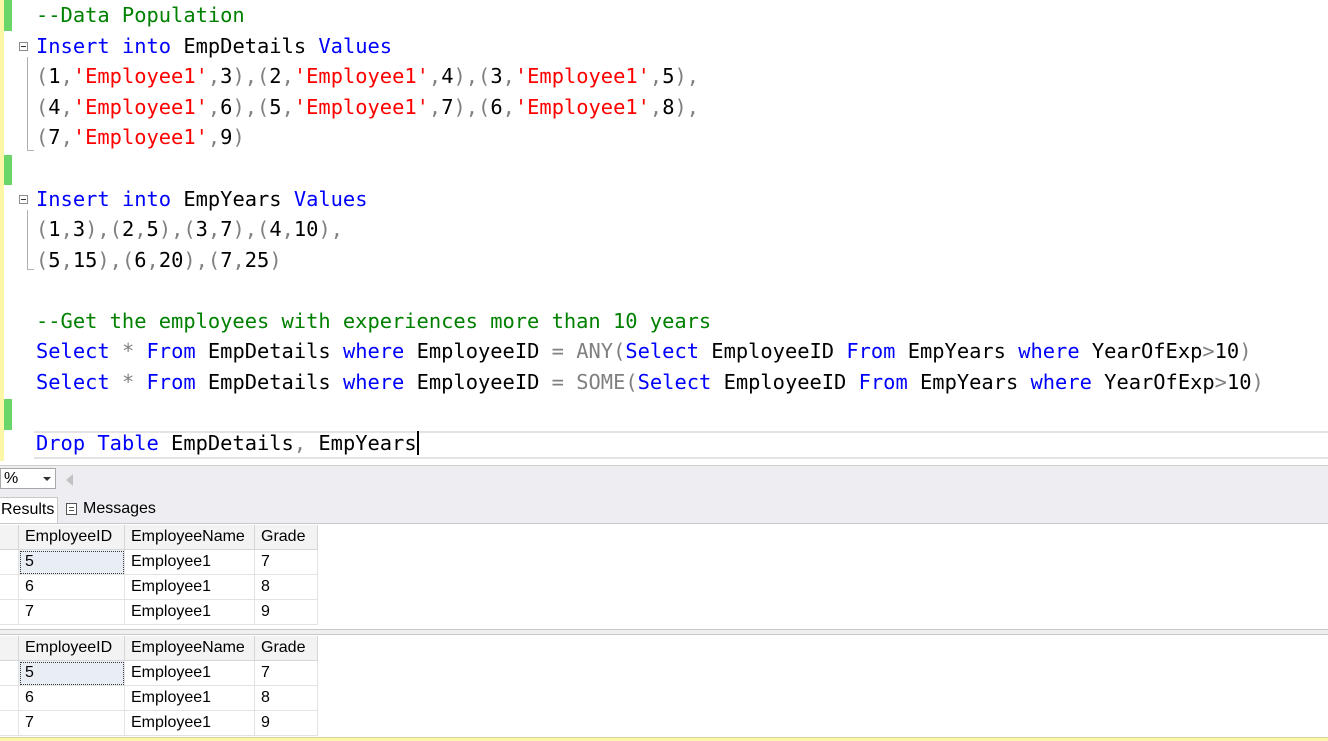  What do you see at coordinates (171, 260) in the screenshot?
I see `code-token: 20` at bounding box center [171, 260].